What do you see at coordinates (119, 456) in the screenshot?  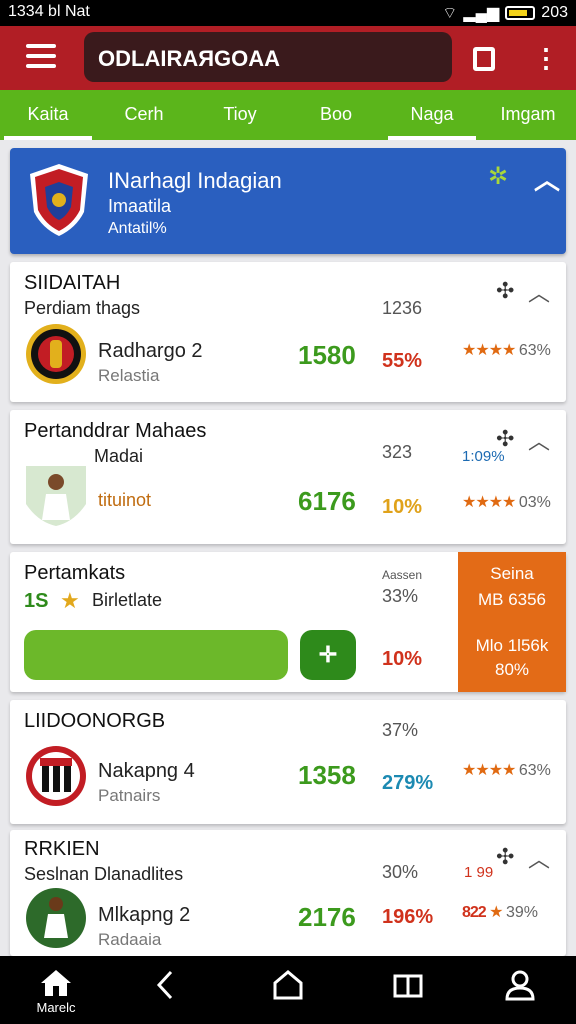 I see `card-subheader: Madai` at bounding box center [119, 456].